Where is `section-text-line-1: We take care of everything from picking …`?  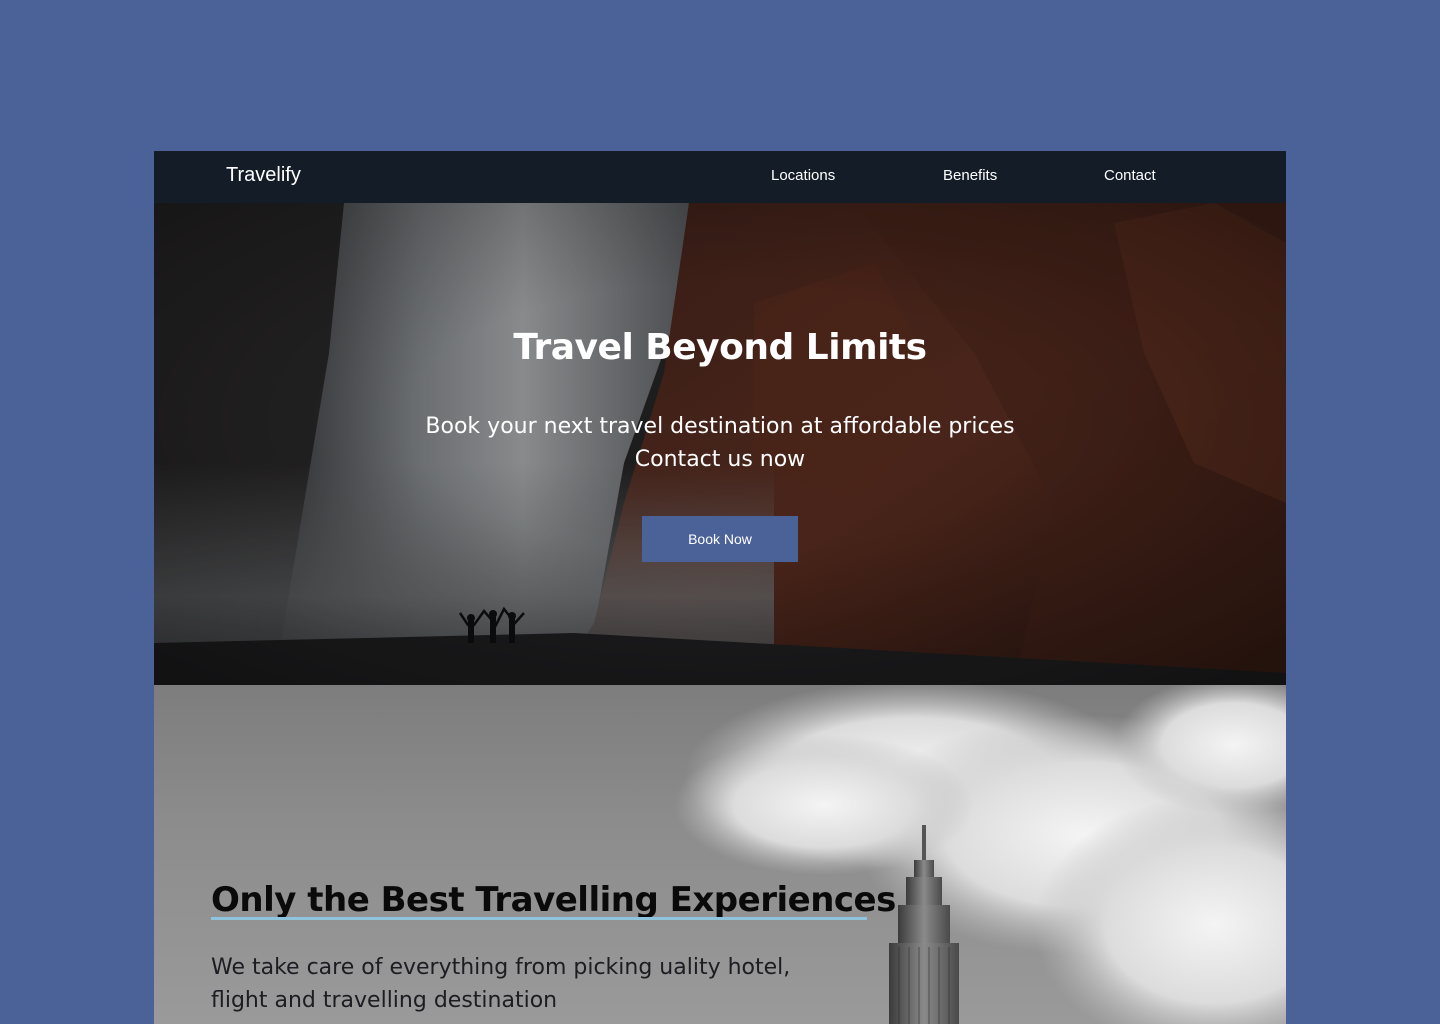
section-text-line-1: We take care of everything from picking … is located at coordinates (501, 967).